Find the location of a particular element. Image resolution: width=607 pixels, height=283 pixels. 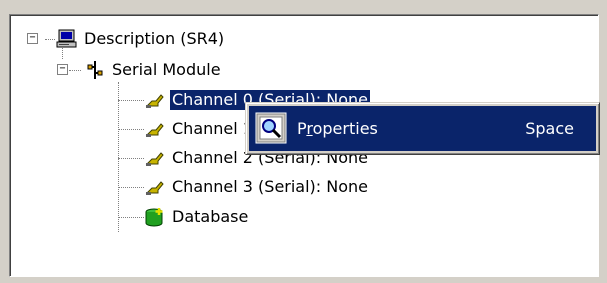

computer-icon is located at coordinates (67, 39).